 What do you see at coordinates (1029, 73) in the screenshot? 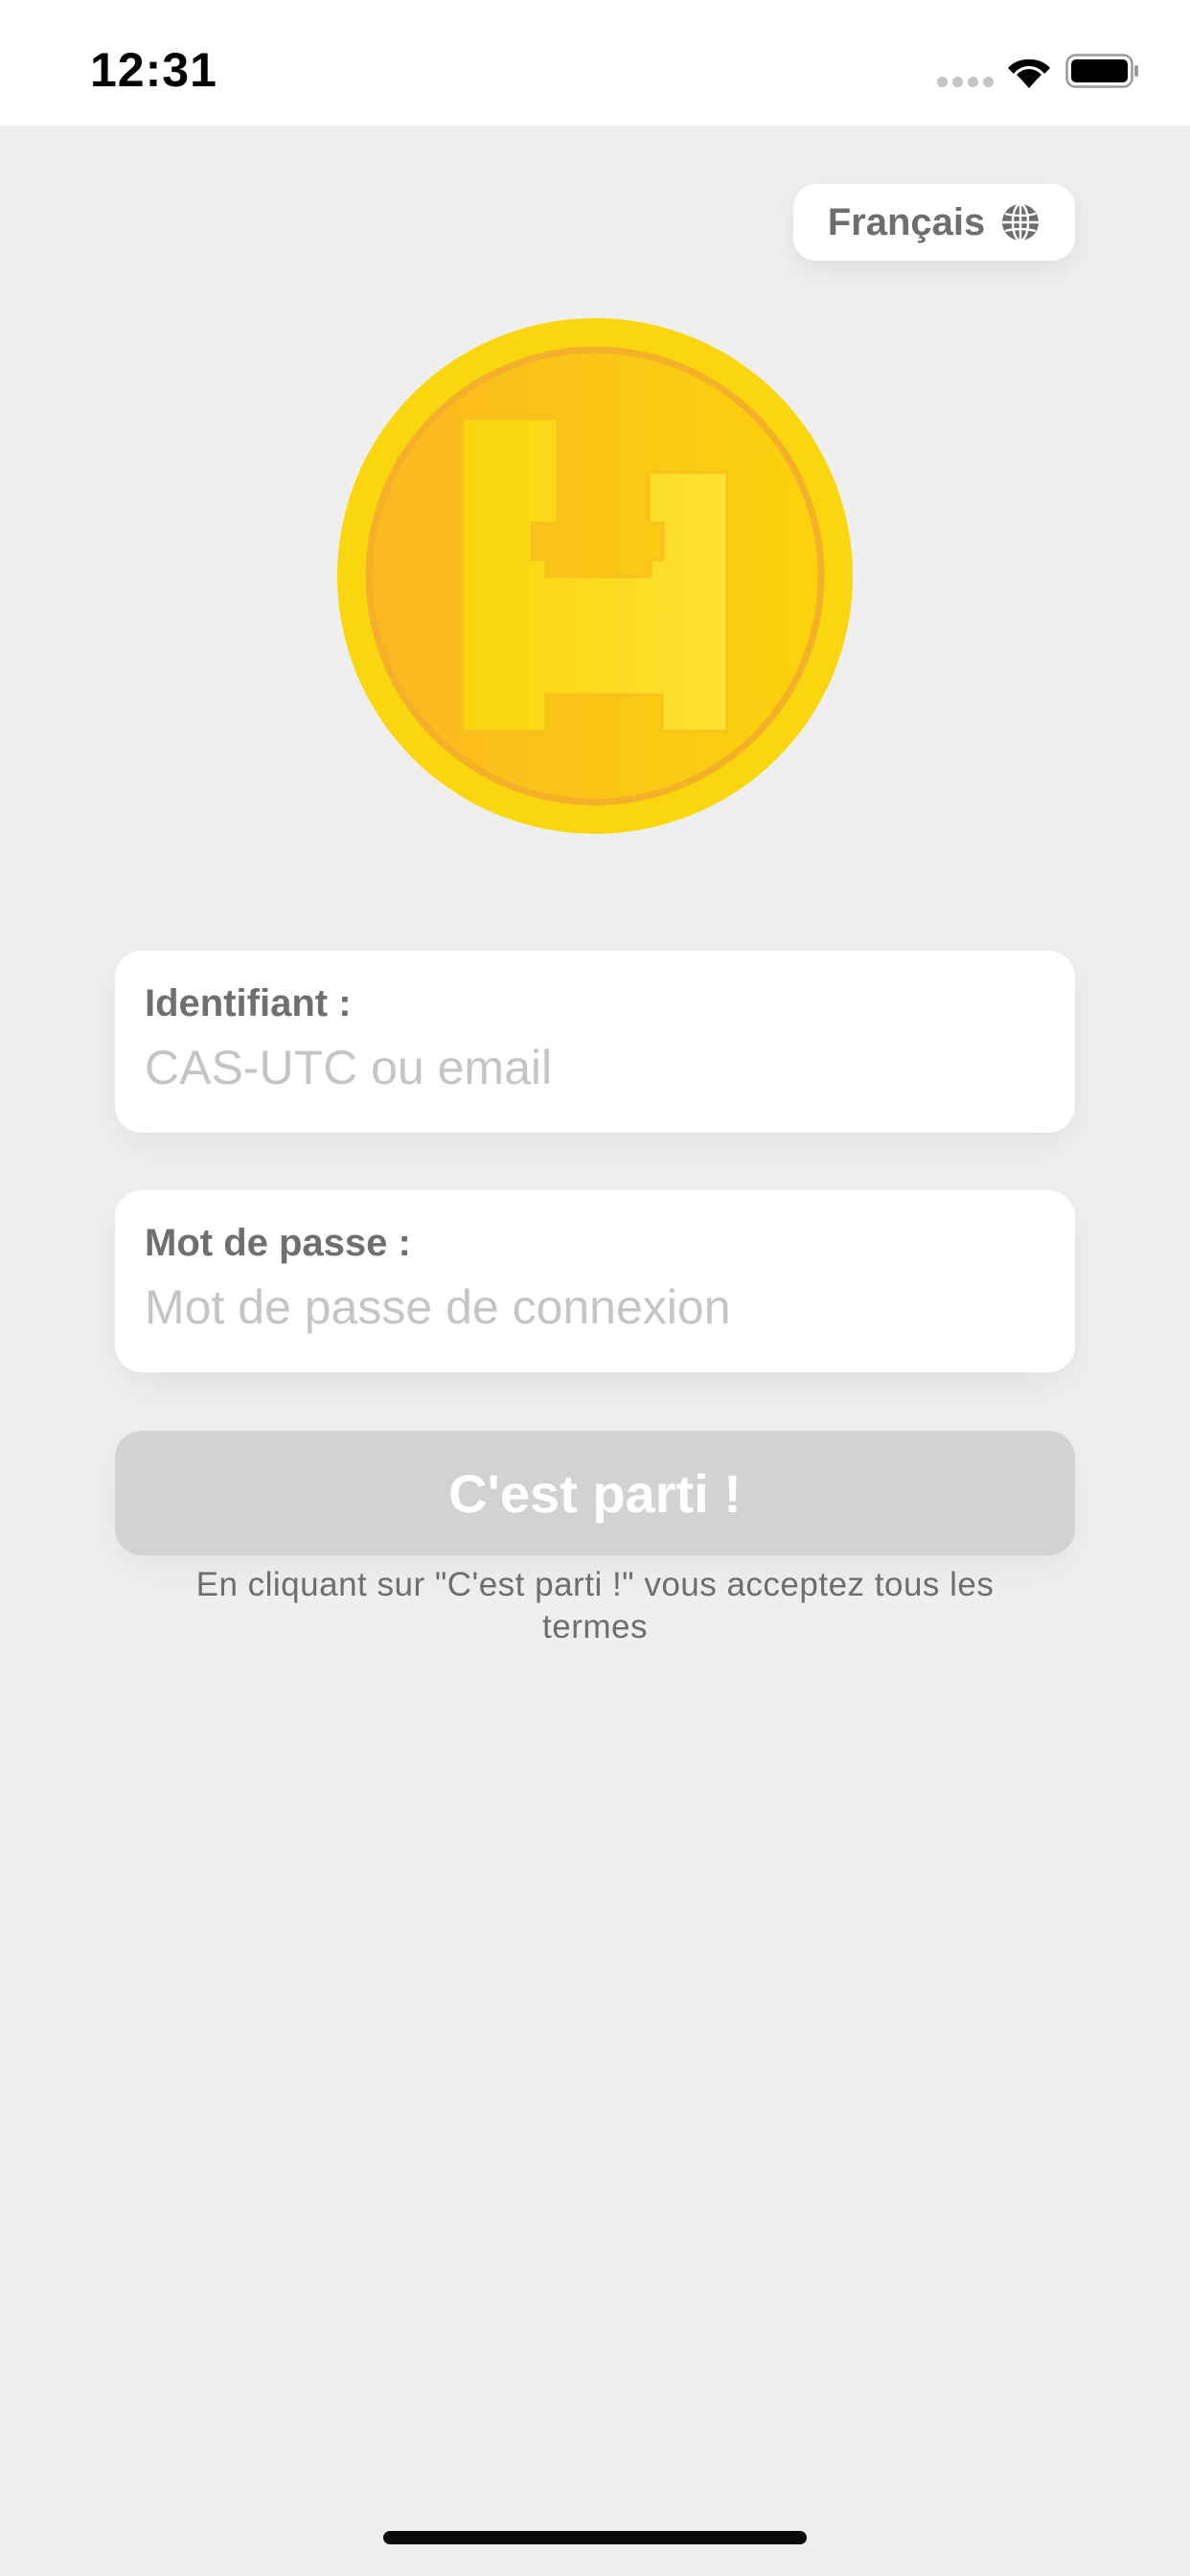
I see `wifi-icon` at bounding box center [1029, 73].